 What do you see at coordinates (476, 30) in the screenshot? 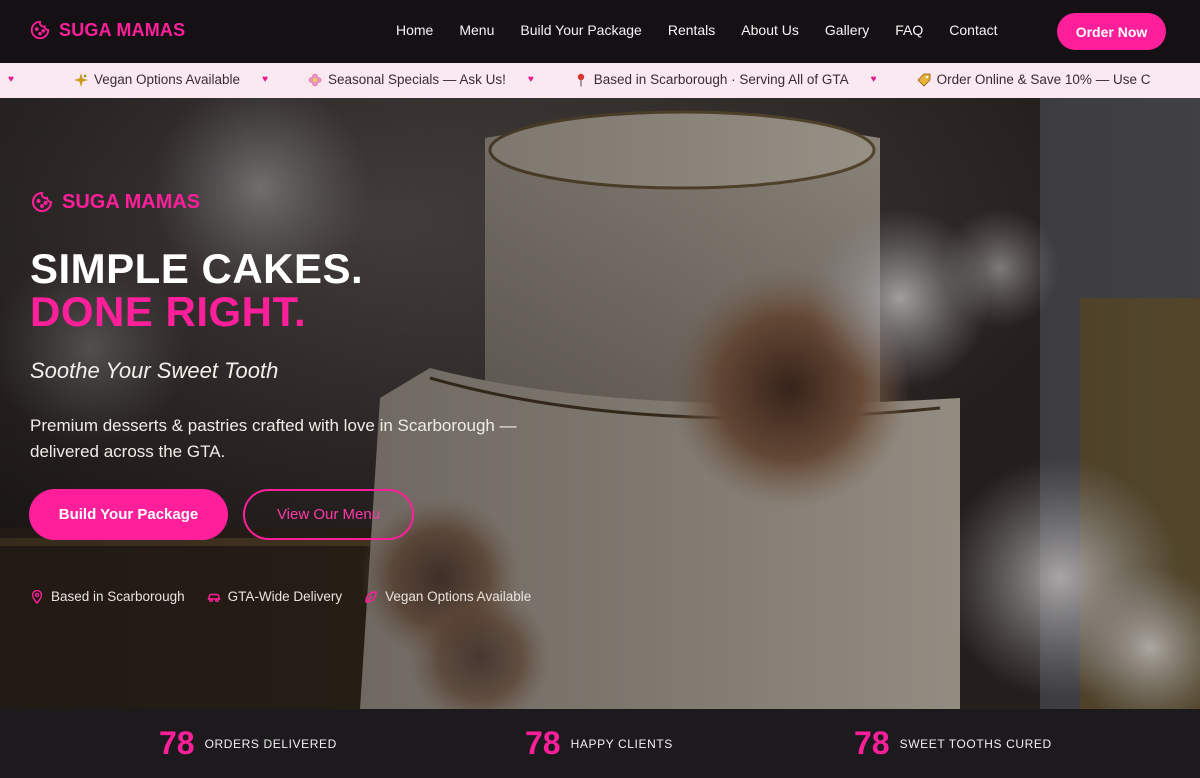
I see `nav-link-menu: Menu` at bounding box center [476, 30].